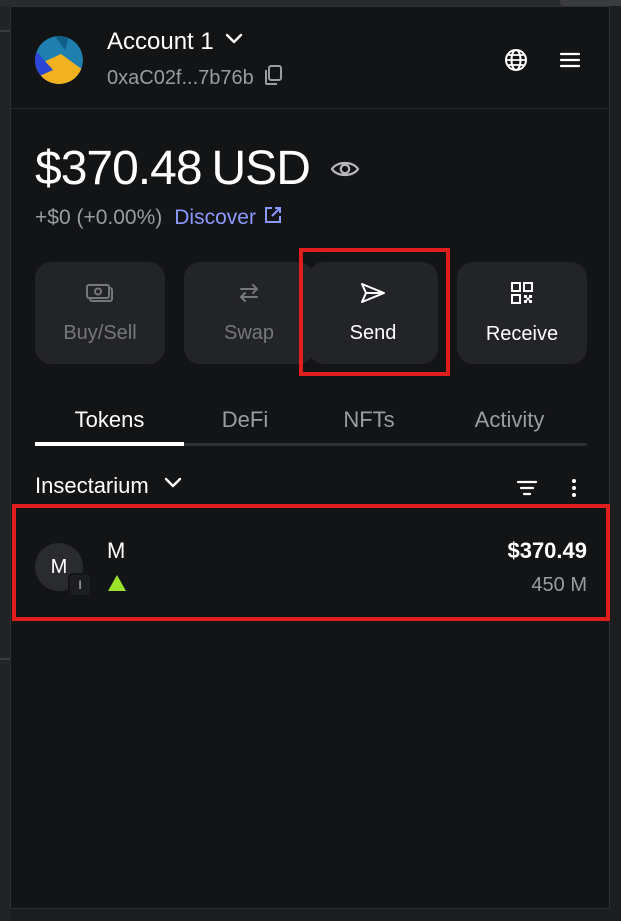 The image size is (621, 921). I want to click on swap-button: Swap, so click(249, 313).